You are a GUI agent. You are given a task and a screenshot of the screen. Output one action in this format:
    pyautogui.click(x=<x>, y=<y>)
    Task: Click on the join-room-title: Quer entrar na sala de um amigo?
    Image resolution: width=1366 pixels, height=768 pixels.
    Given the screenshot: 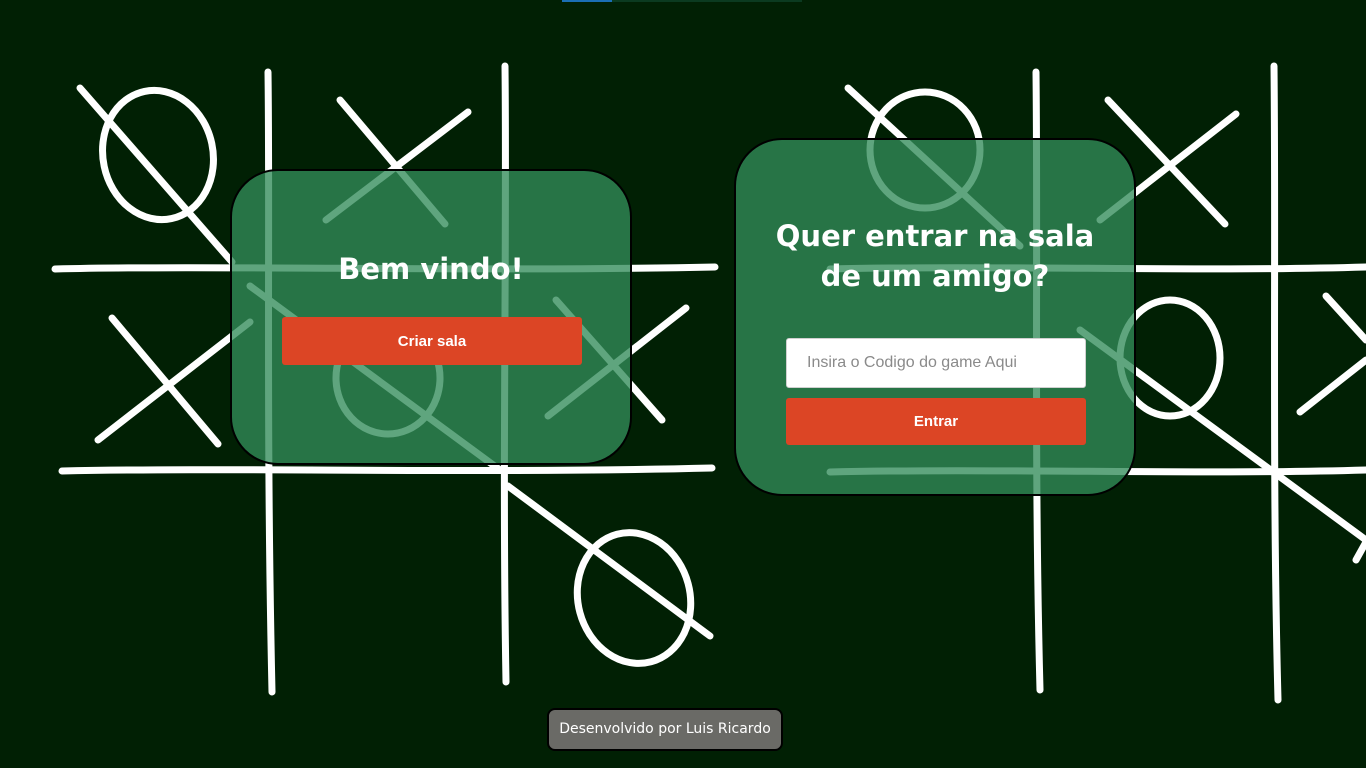 What is the action you would take?
    pyautogui.click(x=935, y=256)
    